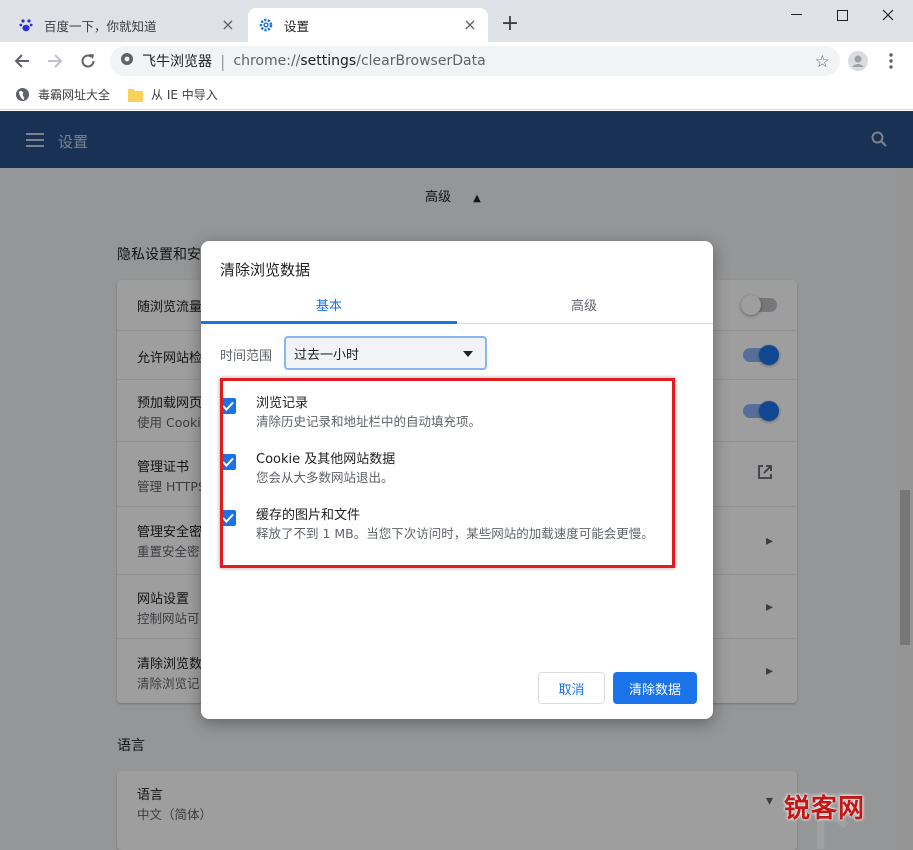 The image size is (913, 850). Describe the element at coordinates (100, 26) in the screenshot. I see `tab-title: 百度一下，你就知道` at that location.